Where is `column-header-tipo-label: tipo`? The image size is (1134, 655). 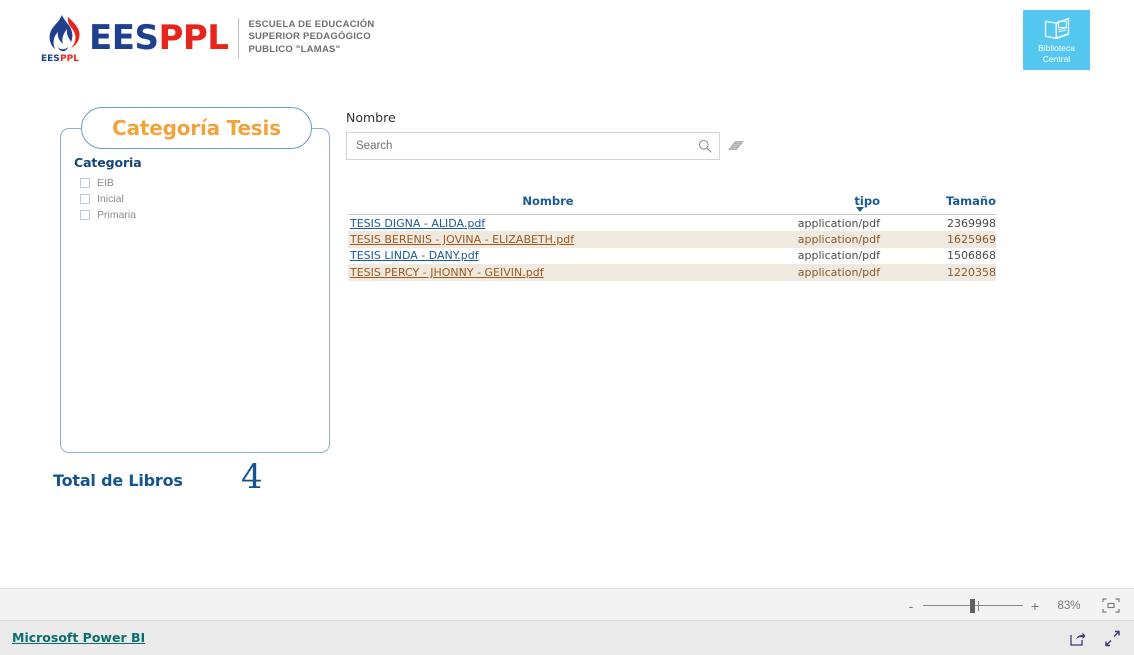
column-header-tipo-label: tipo is located at coordinates (867, 201).